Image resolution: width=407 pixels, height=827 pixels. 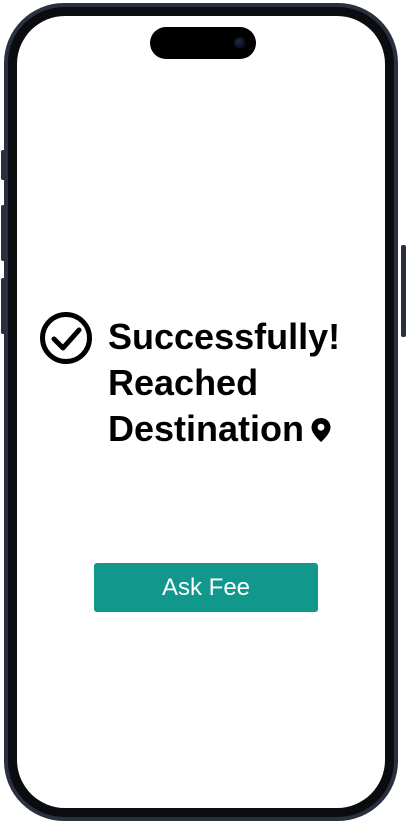 What do you see at coordinates (203, 43) in the screenshot?
I see `dynamic-island` at bounding box center [203, 43].